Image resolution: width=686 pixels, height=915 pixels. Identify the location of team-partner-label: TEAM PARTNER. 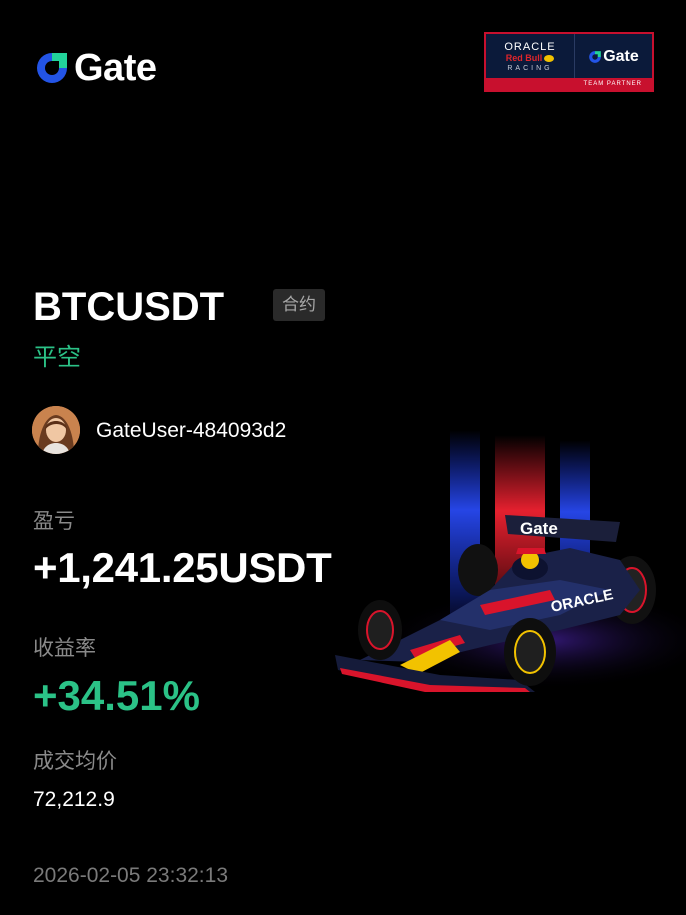
(569, 84).